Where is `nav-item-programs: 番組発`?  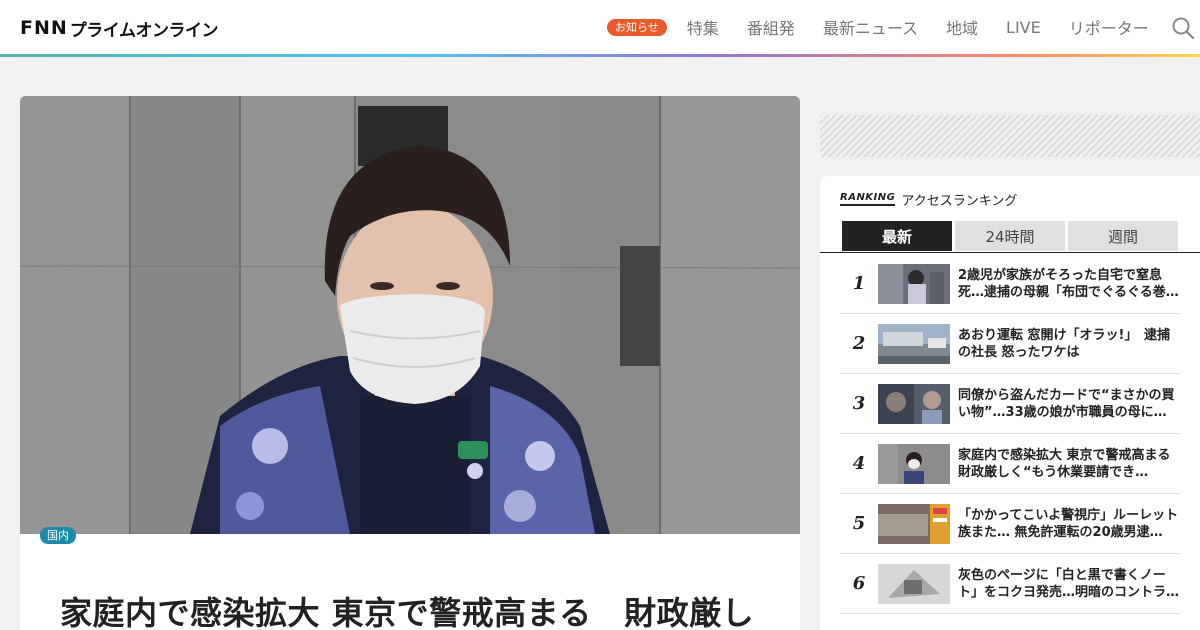
nav-item-programs: 番組発 is located at coordinates (771, 27).